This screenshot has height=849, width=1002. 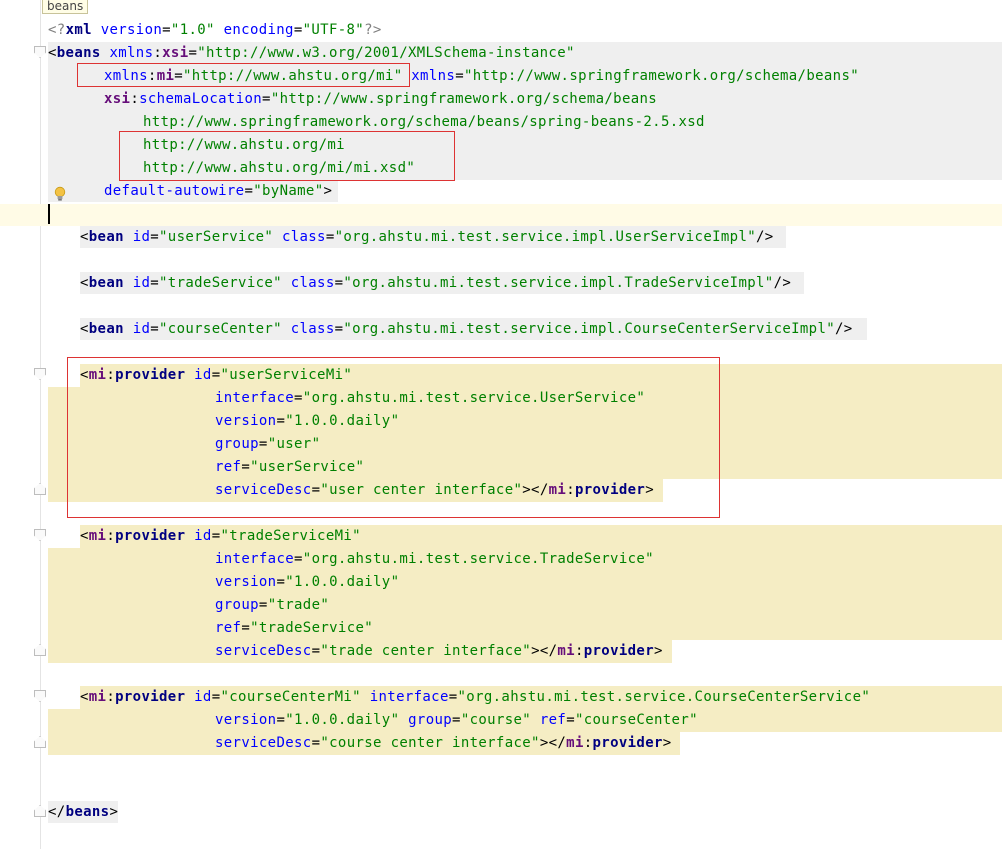 What do you see at coordinates (83, 812) in the screenshot?
I see `code-line-end-beans: </beans>` at bounding box center [83, 812].